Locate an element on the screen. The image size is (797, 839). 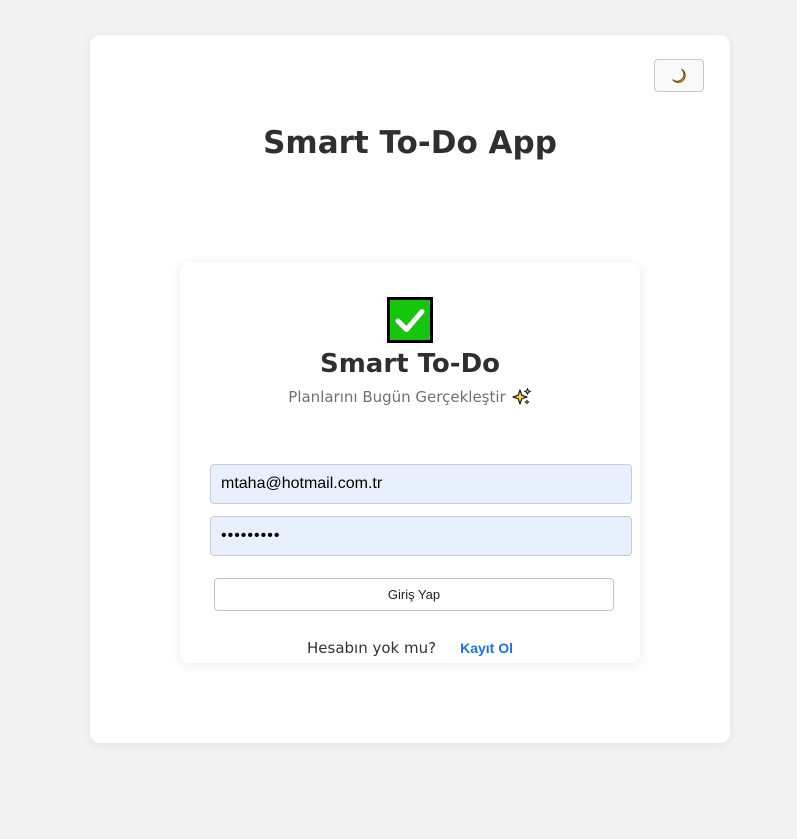
crescent-moon-icon is located at coordinates (679, 75).